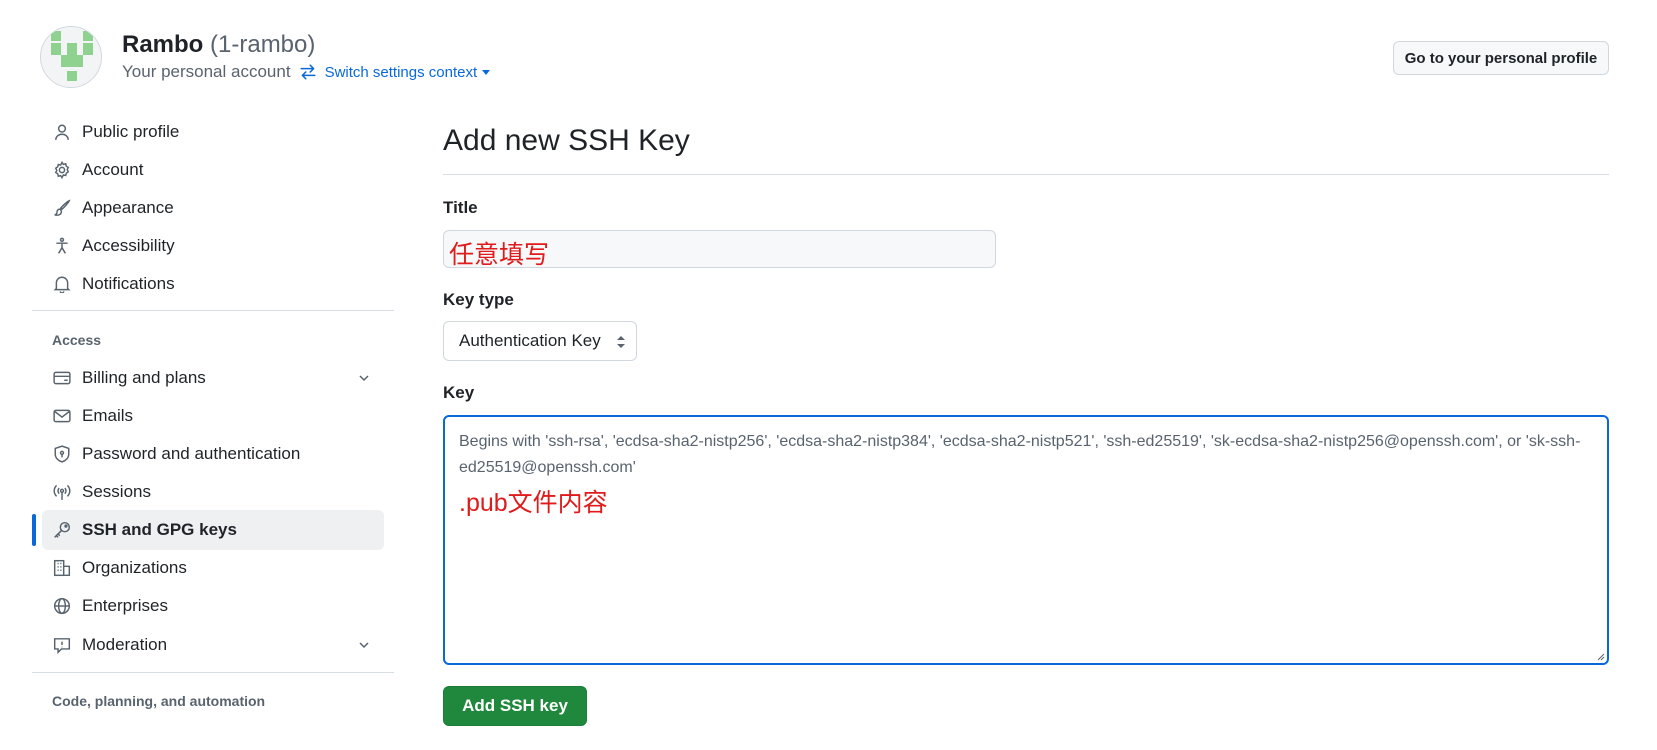 The width and height of the screenshot is (1657, 750). Describe the element at coordinates (1501, 58) in the screenshot. I see `go-to-profile-button: Go to your personal profile` at that location.